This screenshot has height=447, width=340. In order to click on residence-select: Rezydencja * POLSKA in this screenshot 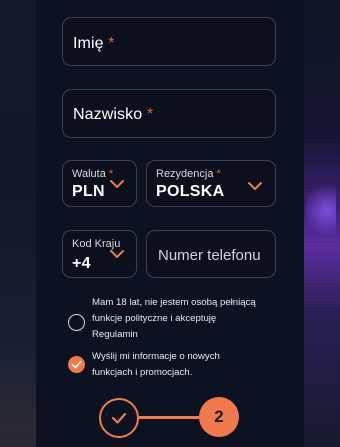, I will do `click(211, 183)`.